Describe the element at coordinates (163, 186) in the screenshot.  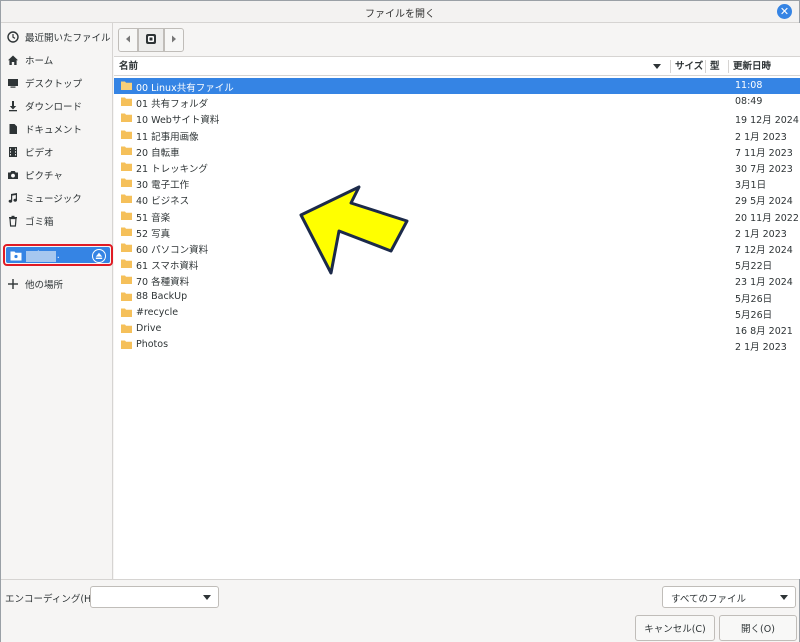
I see `file-name: 30 電子工作` at that location.